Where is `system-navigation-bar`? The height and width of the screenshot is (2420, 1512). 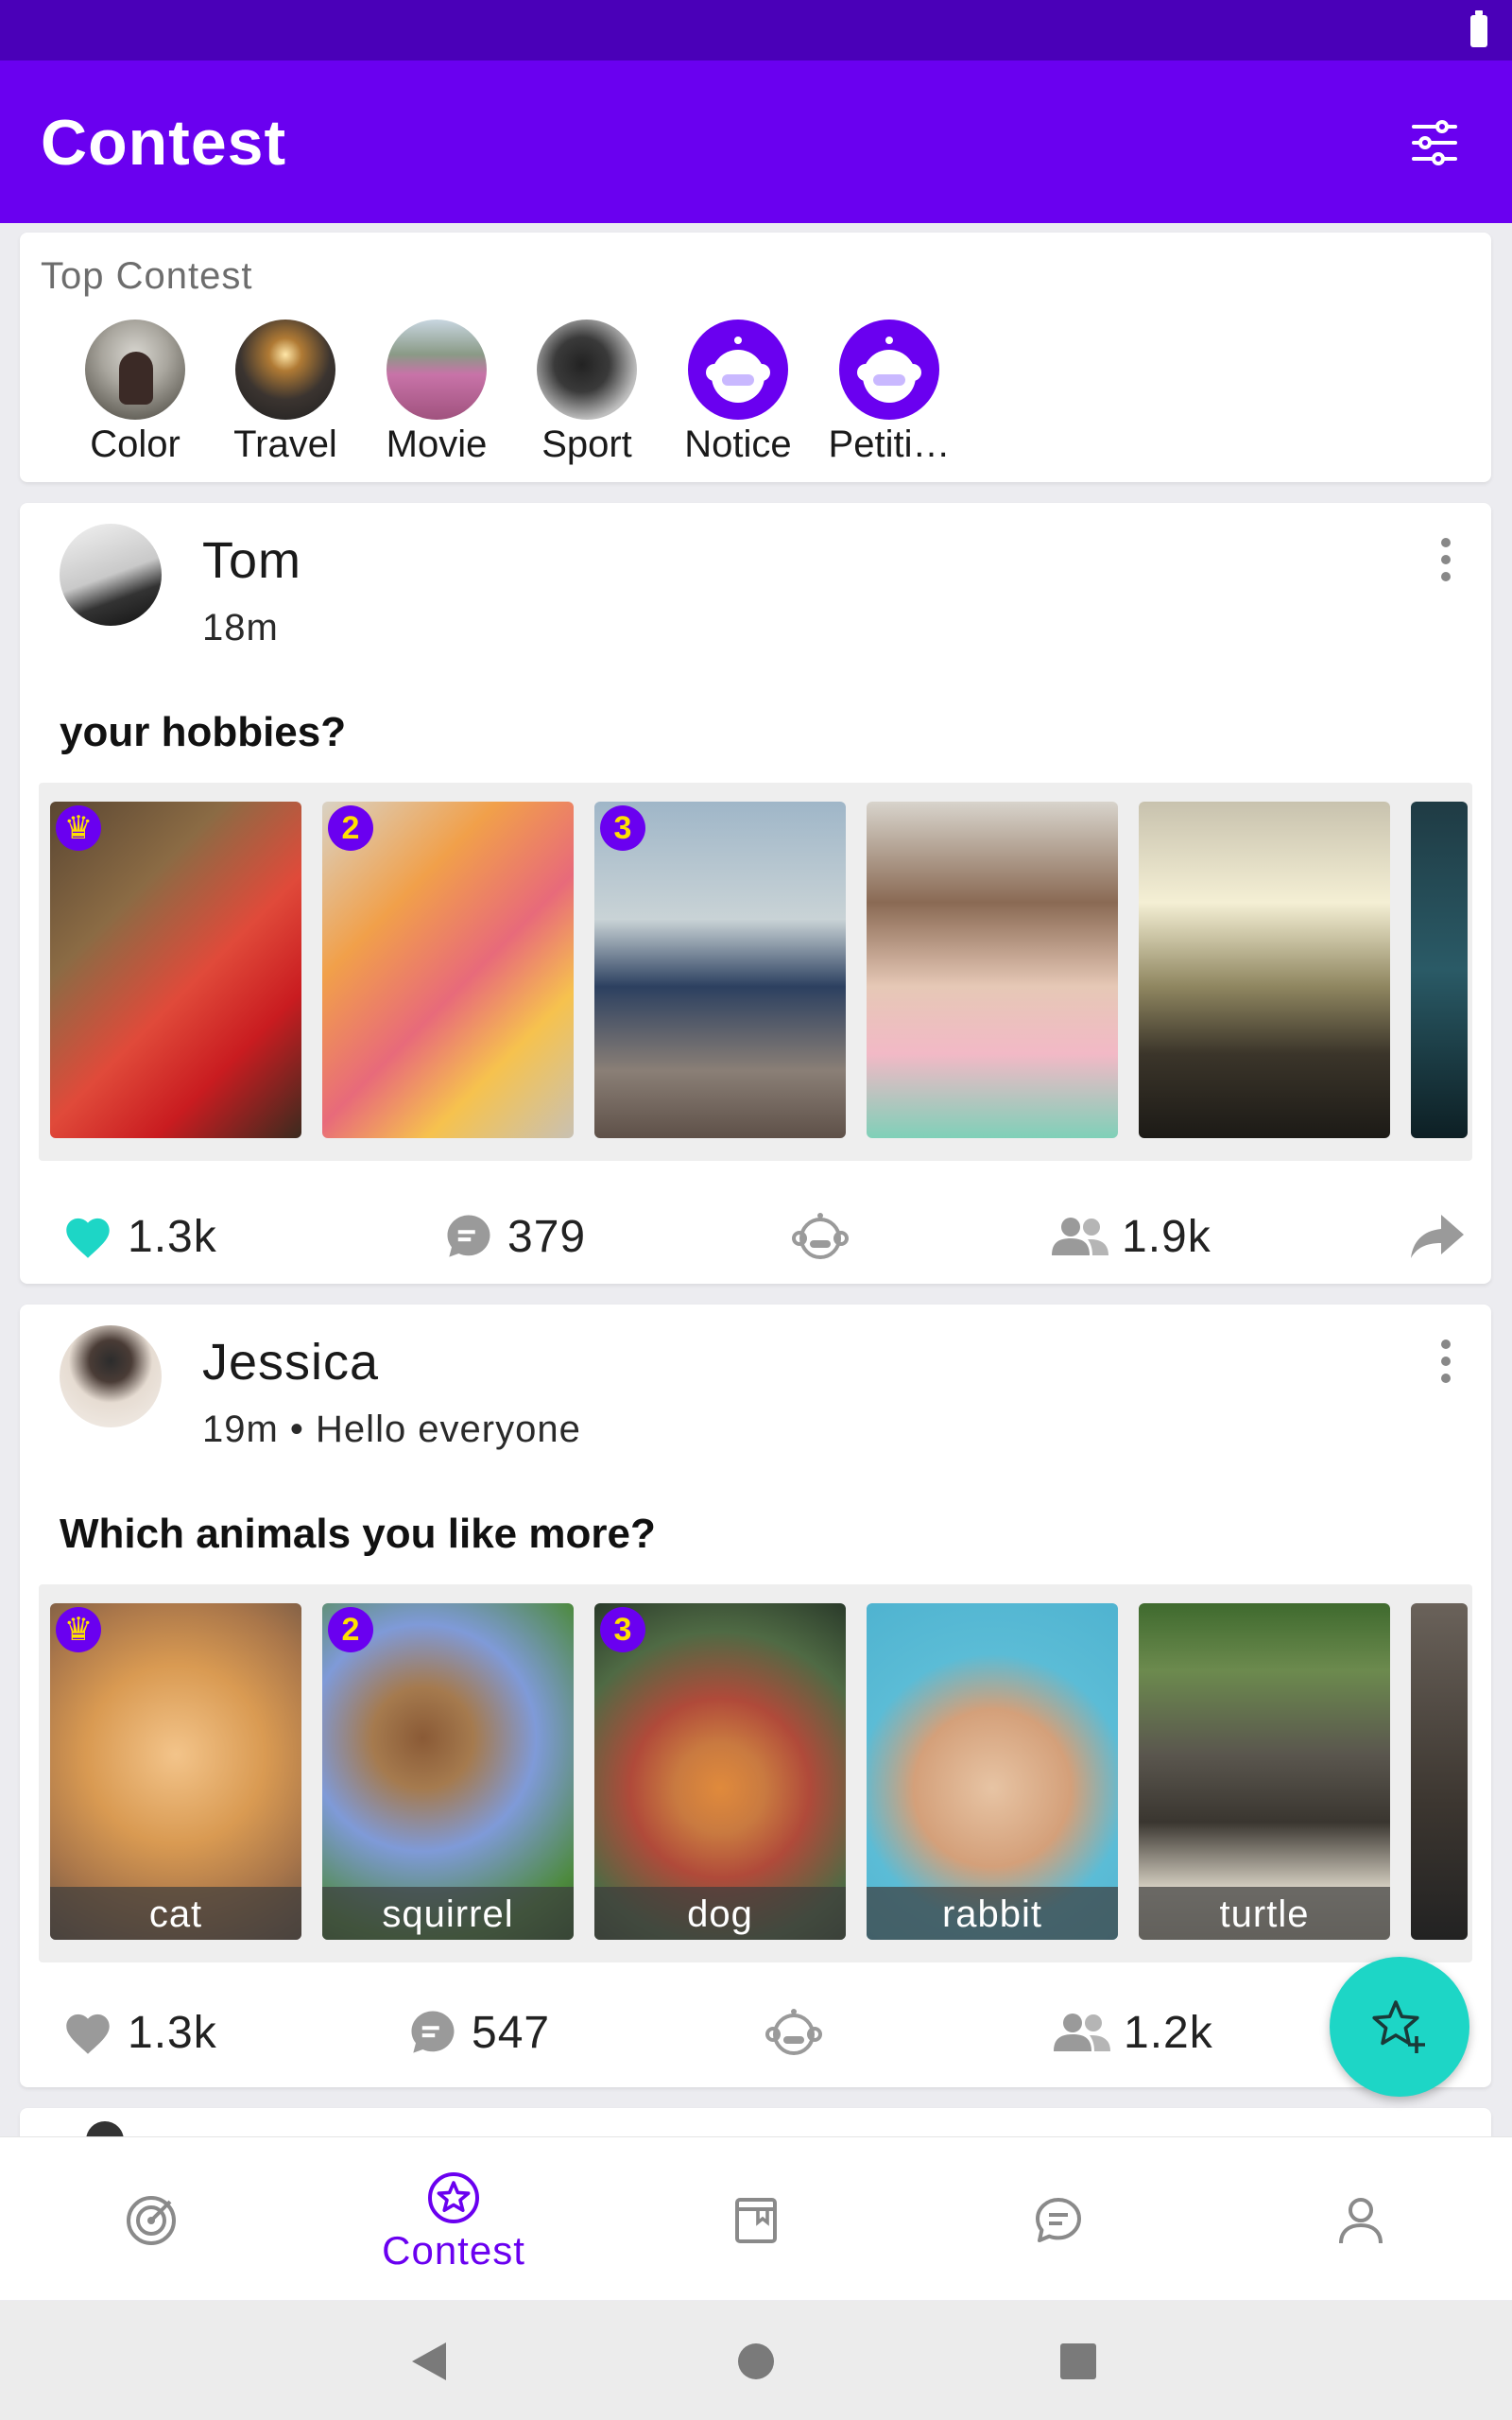
system-navigation-bar is located at coordinates (756, 2360).